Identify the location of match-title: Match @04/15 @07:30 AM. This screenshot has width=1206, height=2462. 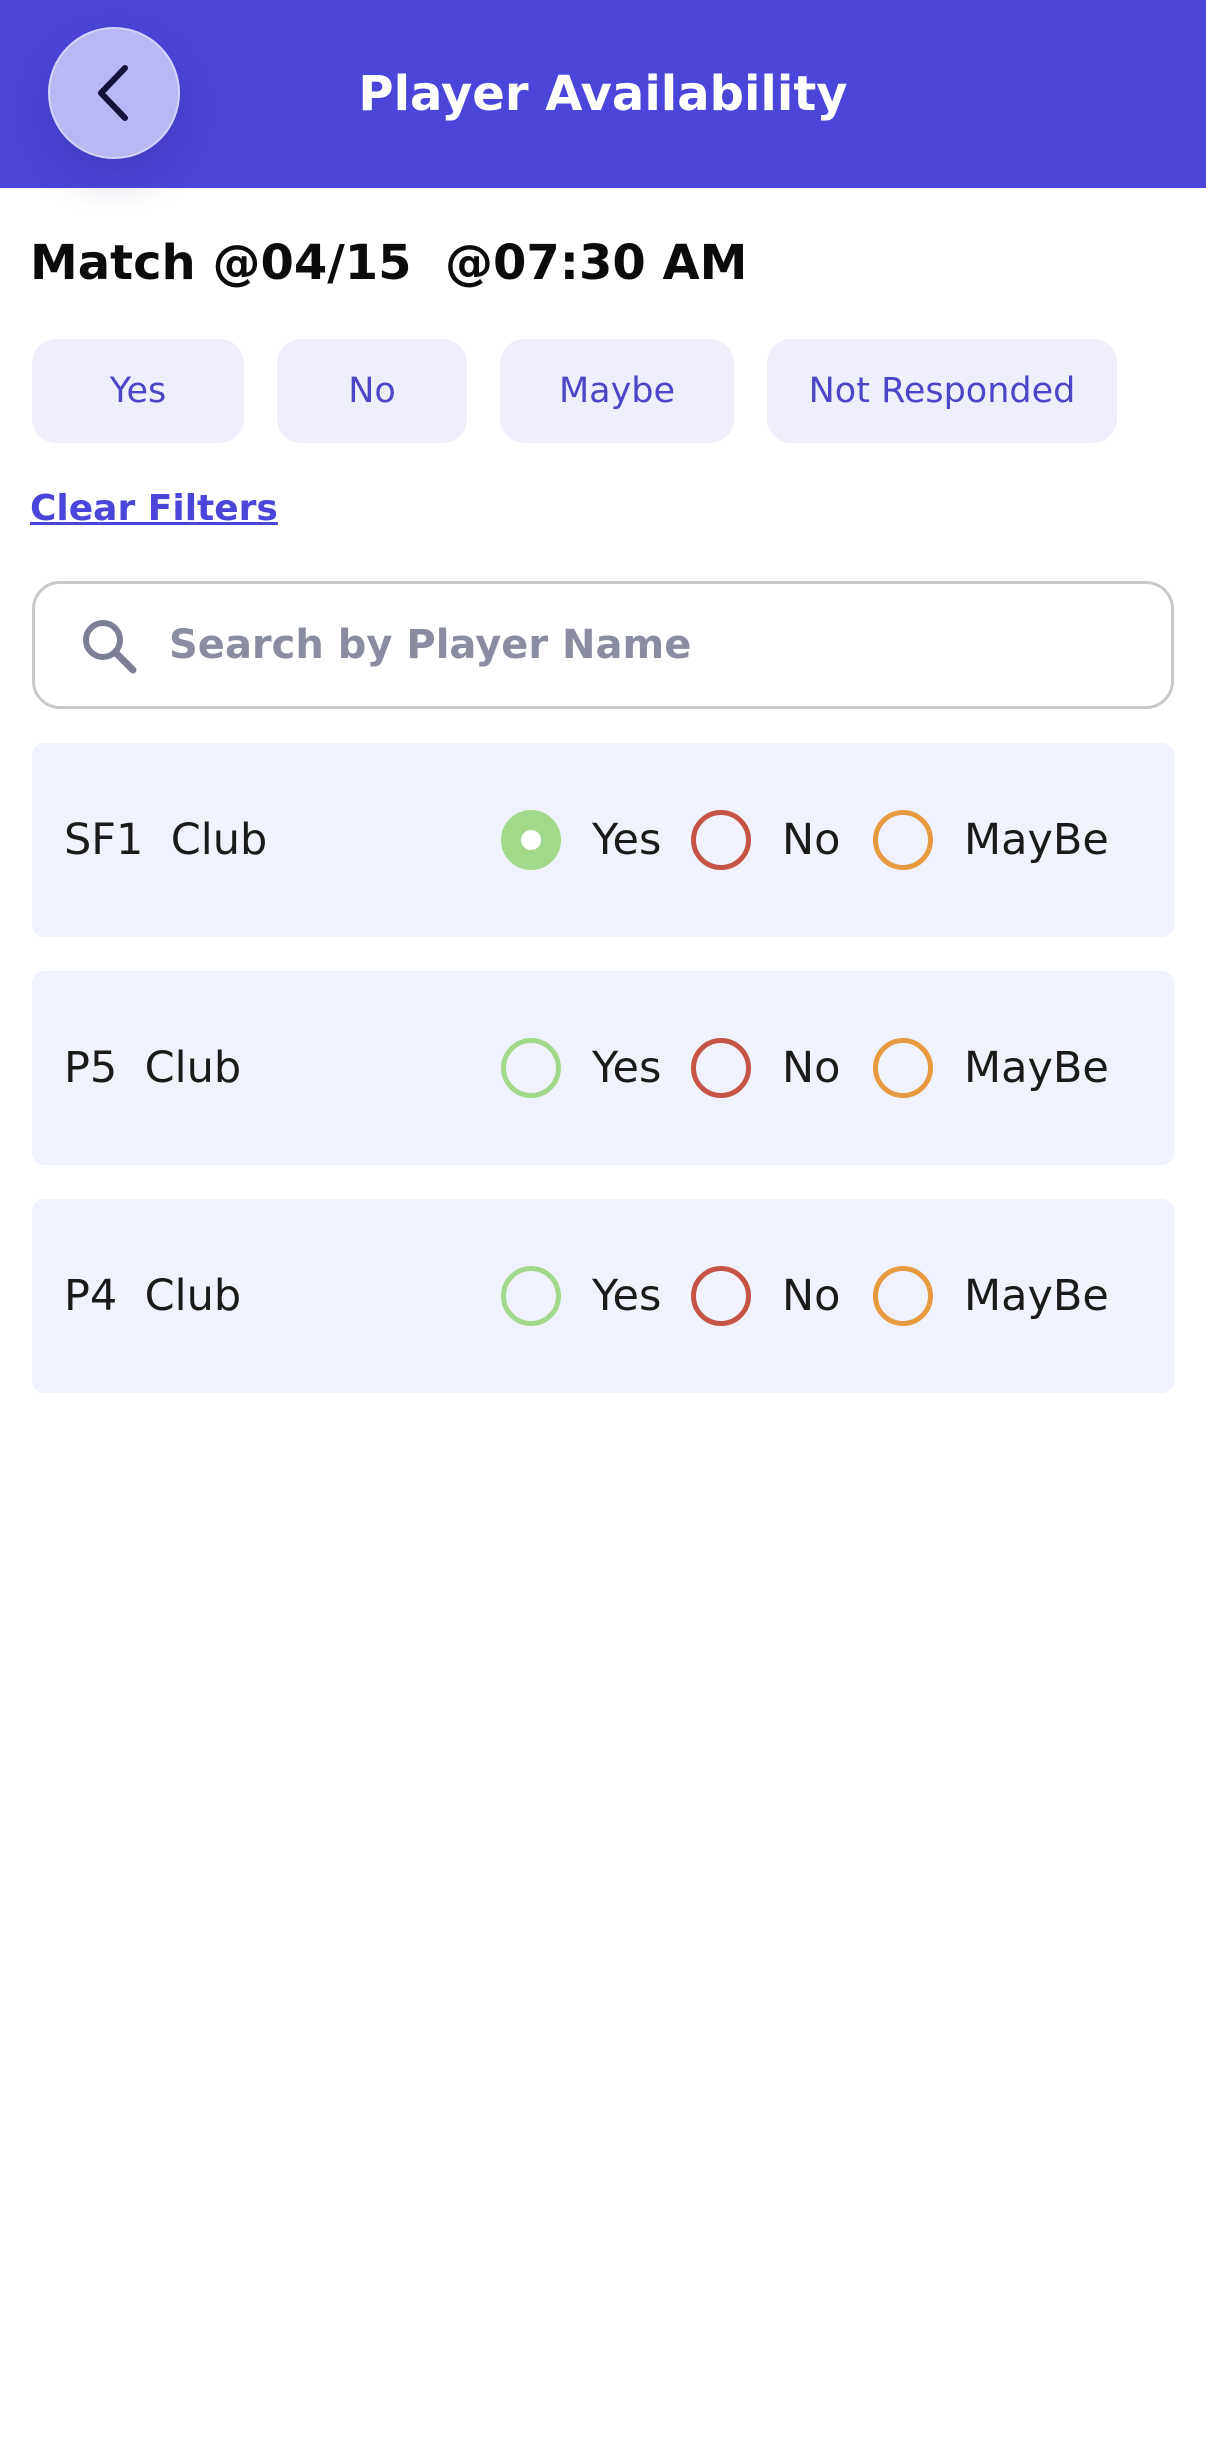
(389, 263).